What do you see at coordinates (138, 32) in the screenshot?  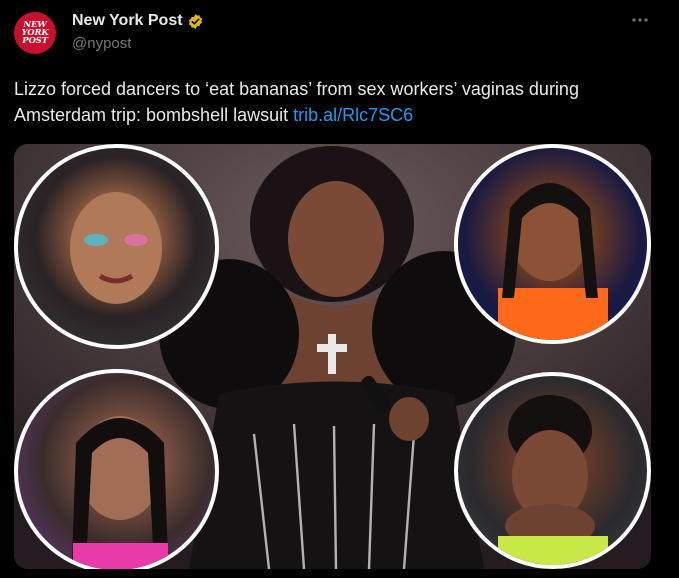 I see `author-block: New York Post @nypost` at bounding box center [138, 32].